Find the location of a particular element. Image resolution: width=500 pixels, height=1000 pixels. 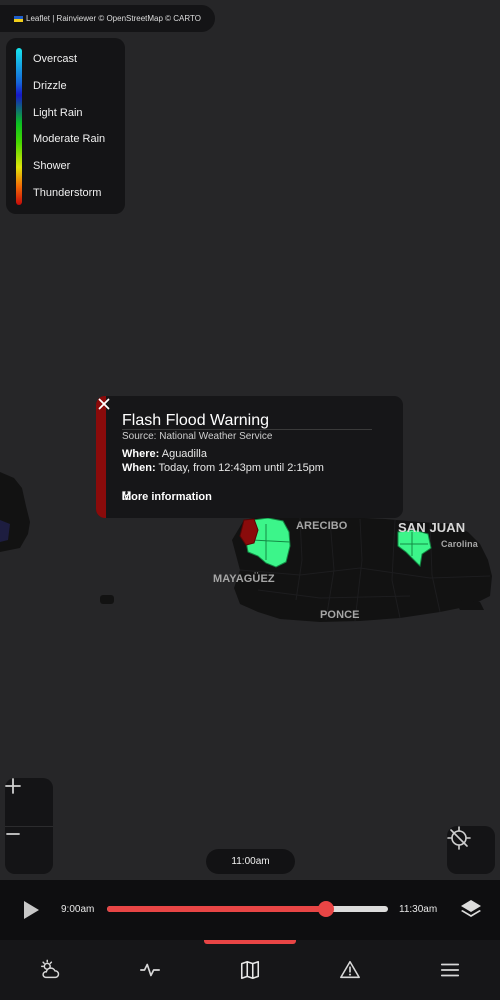

activity-icon is located at coordinates (150, 970).